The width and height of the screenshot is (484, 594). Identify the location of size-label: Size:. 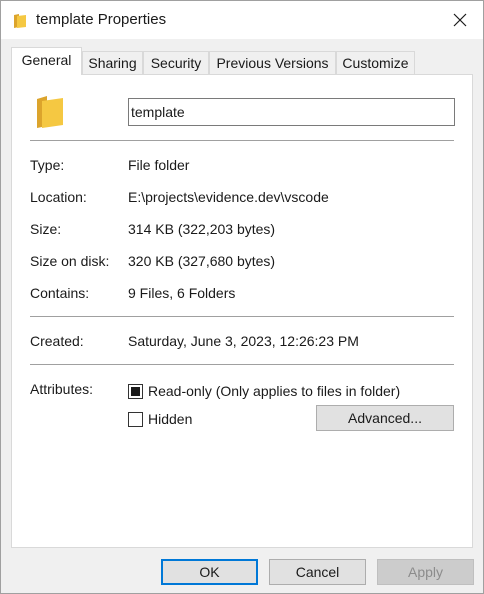
(46, 229).